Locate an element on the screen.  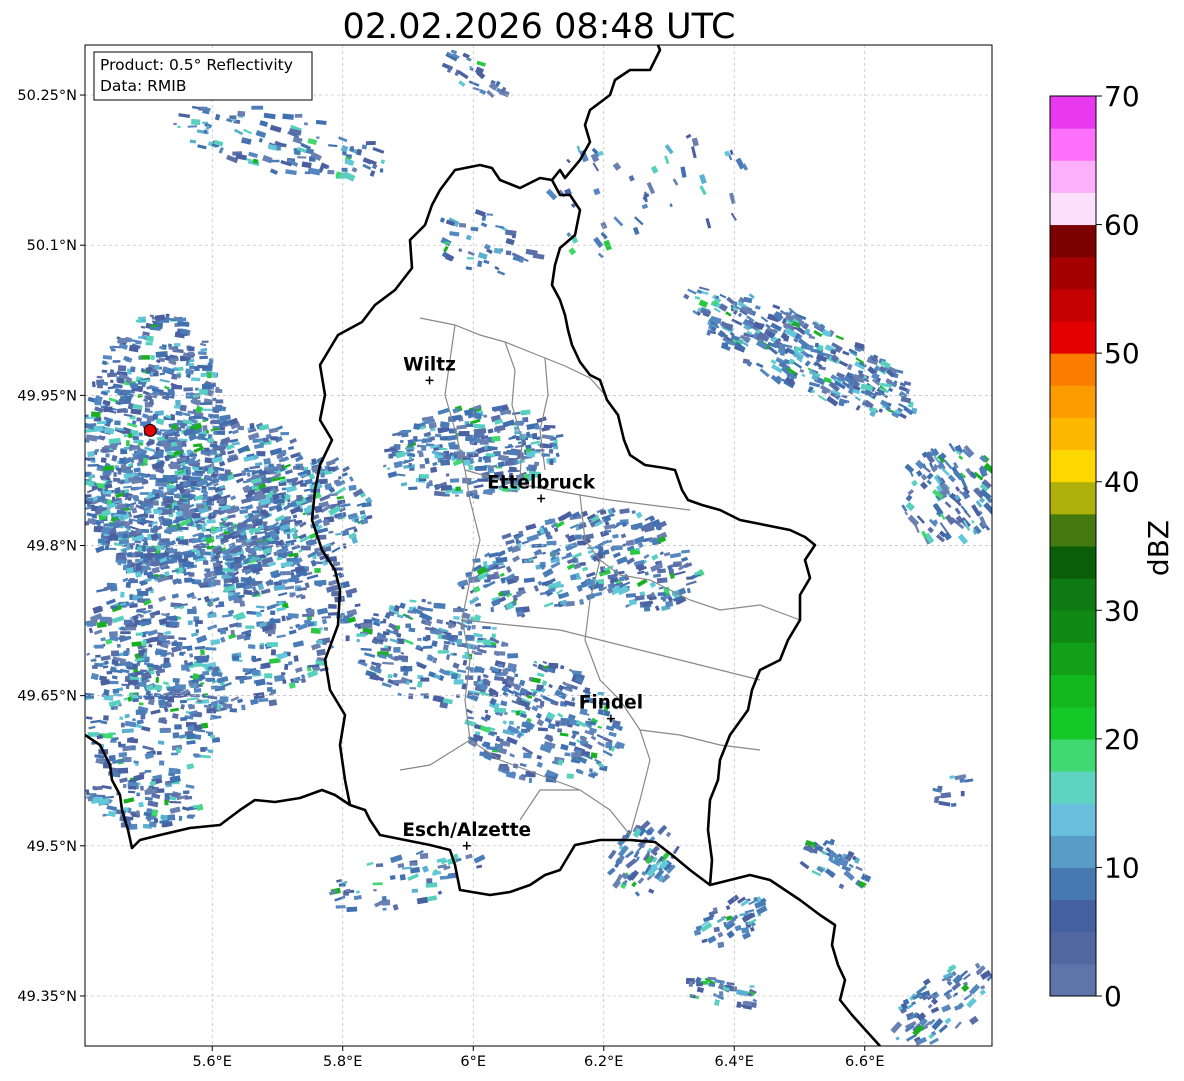
figure-title: 02.02.2026 08:48 UTC is located at coordinates (539, 27).